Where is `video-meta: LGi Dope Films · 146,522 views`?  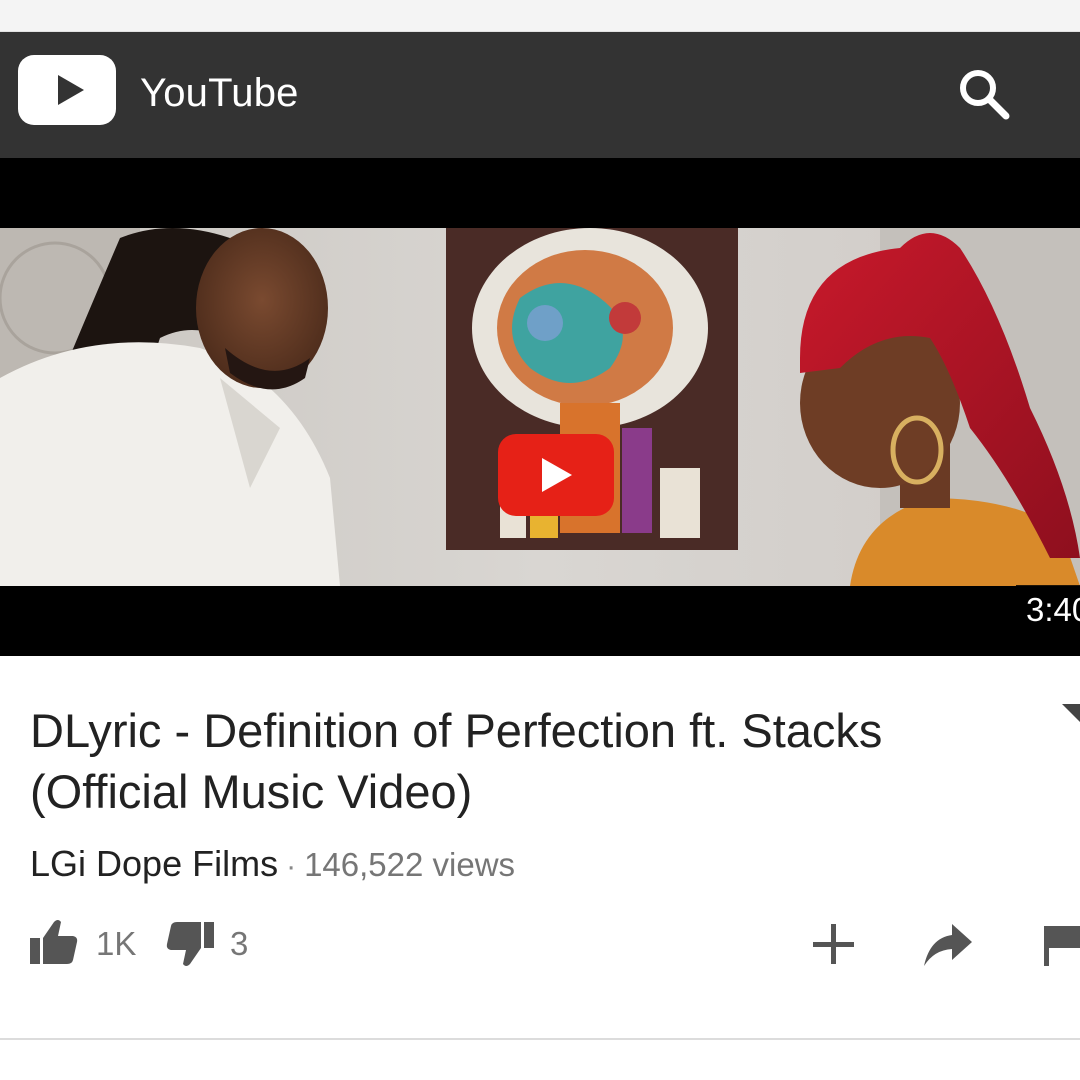
video-meta: LGi Dope Films · 146,522 views is located at coordinates (272, 865).